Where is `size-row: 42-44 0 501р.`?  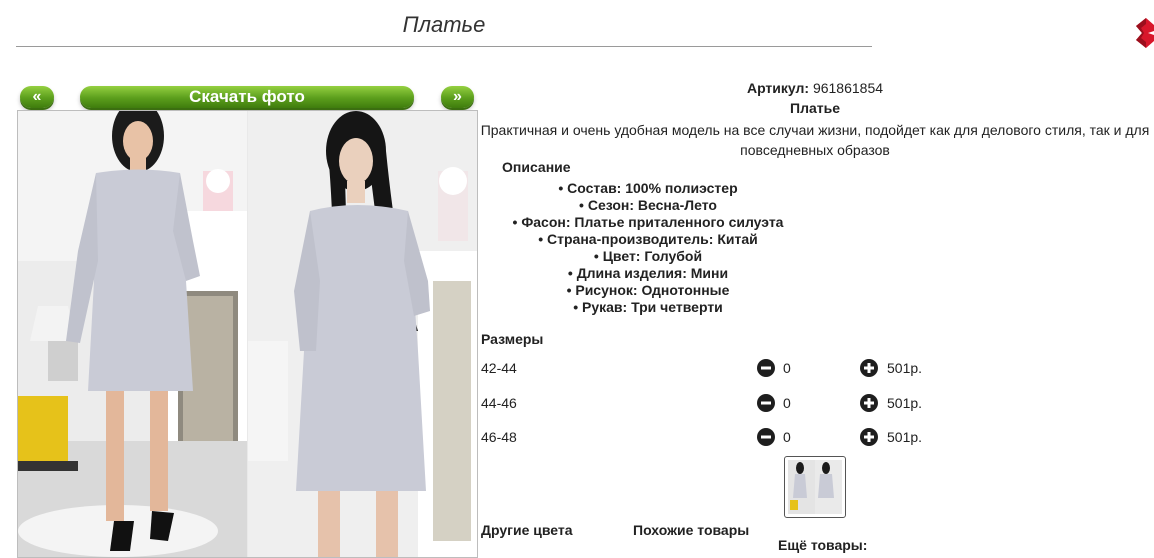 size-row: 42-44 0 501р. is located at coordinates (815, 368).